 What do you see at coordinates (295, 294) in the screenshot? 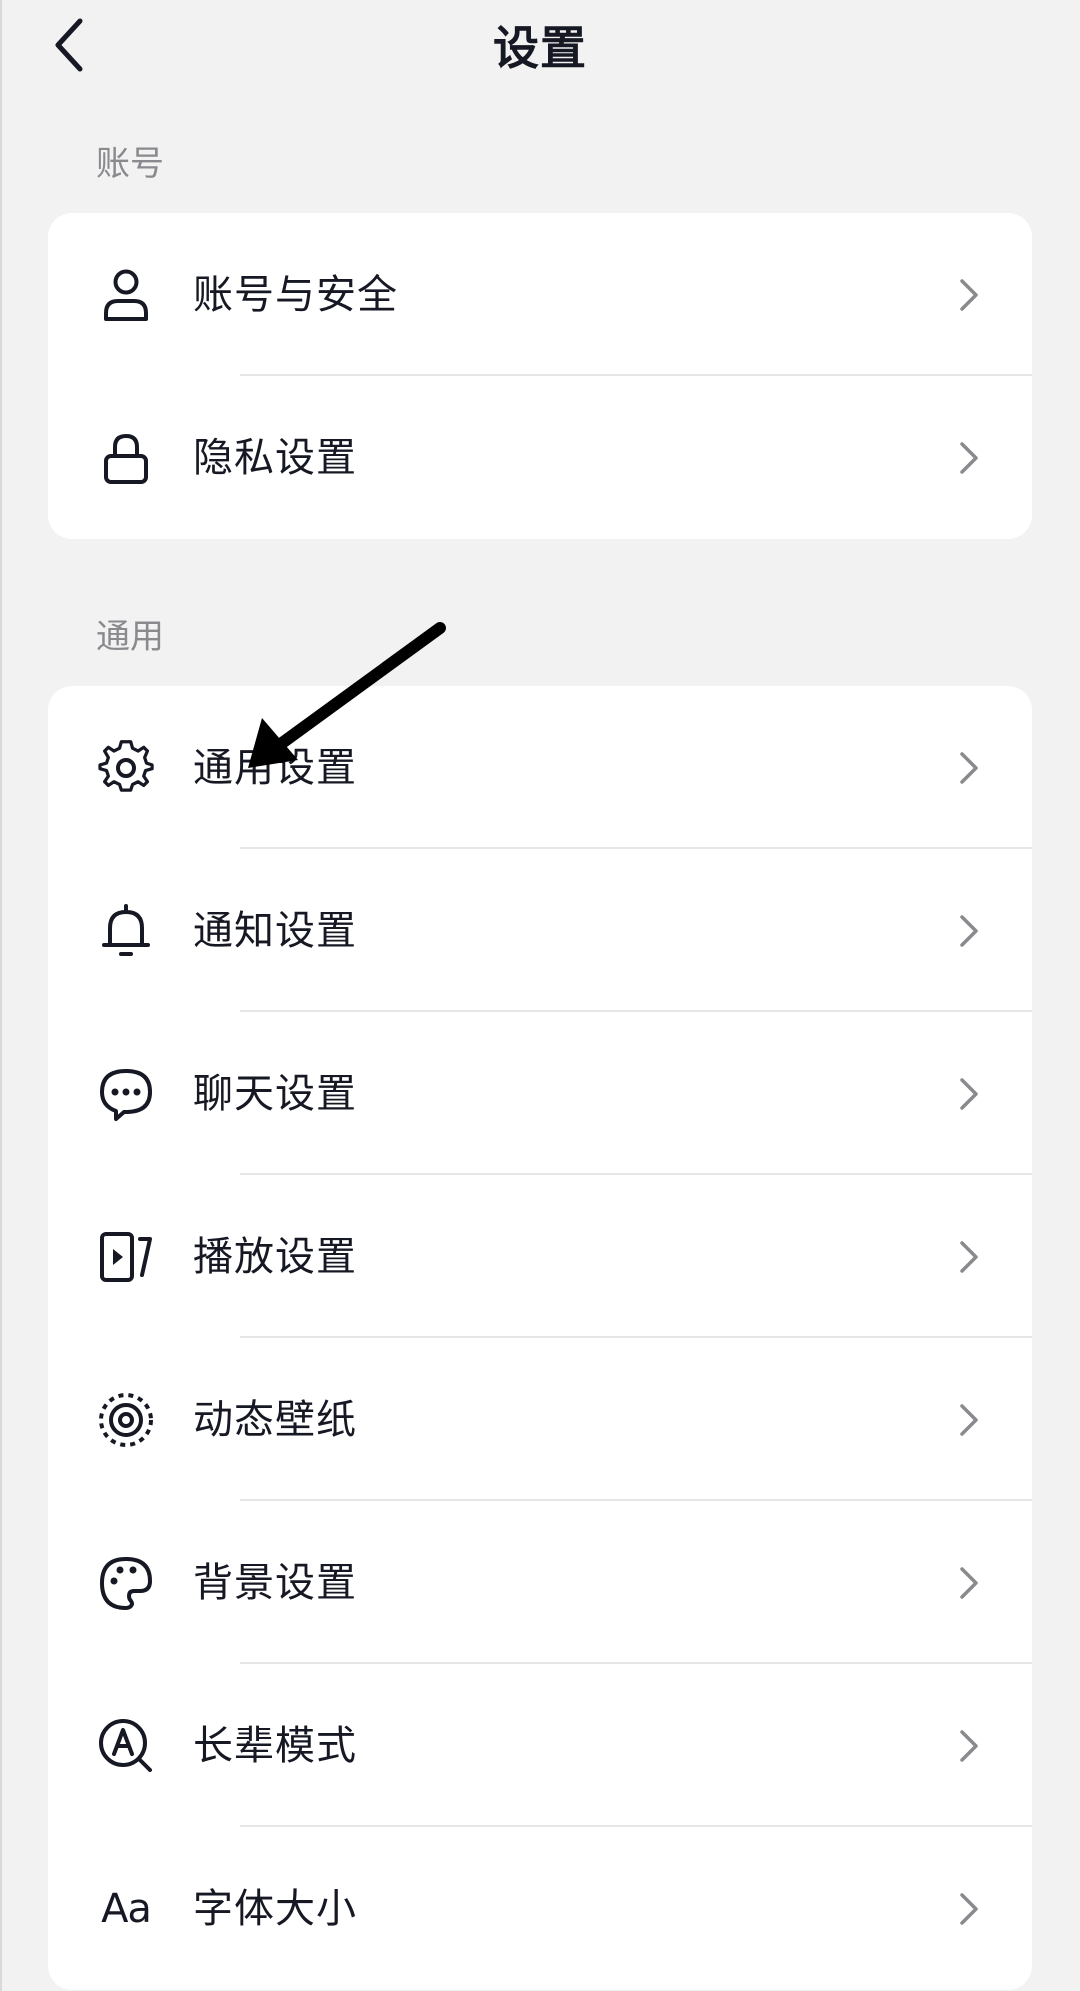
I see `settings-row-label: 账号与安全` at bounding box center [295, 294].